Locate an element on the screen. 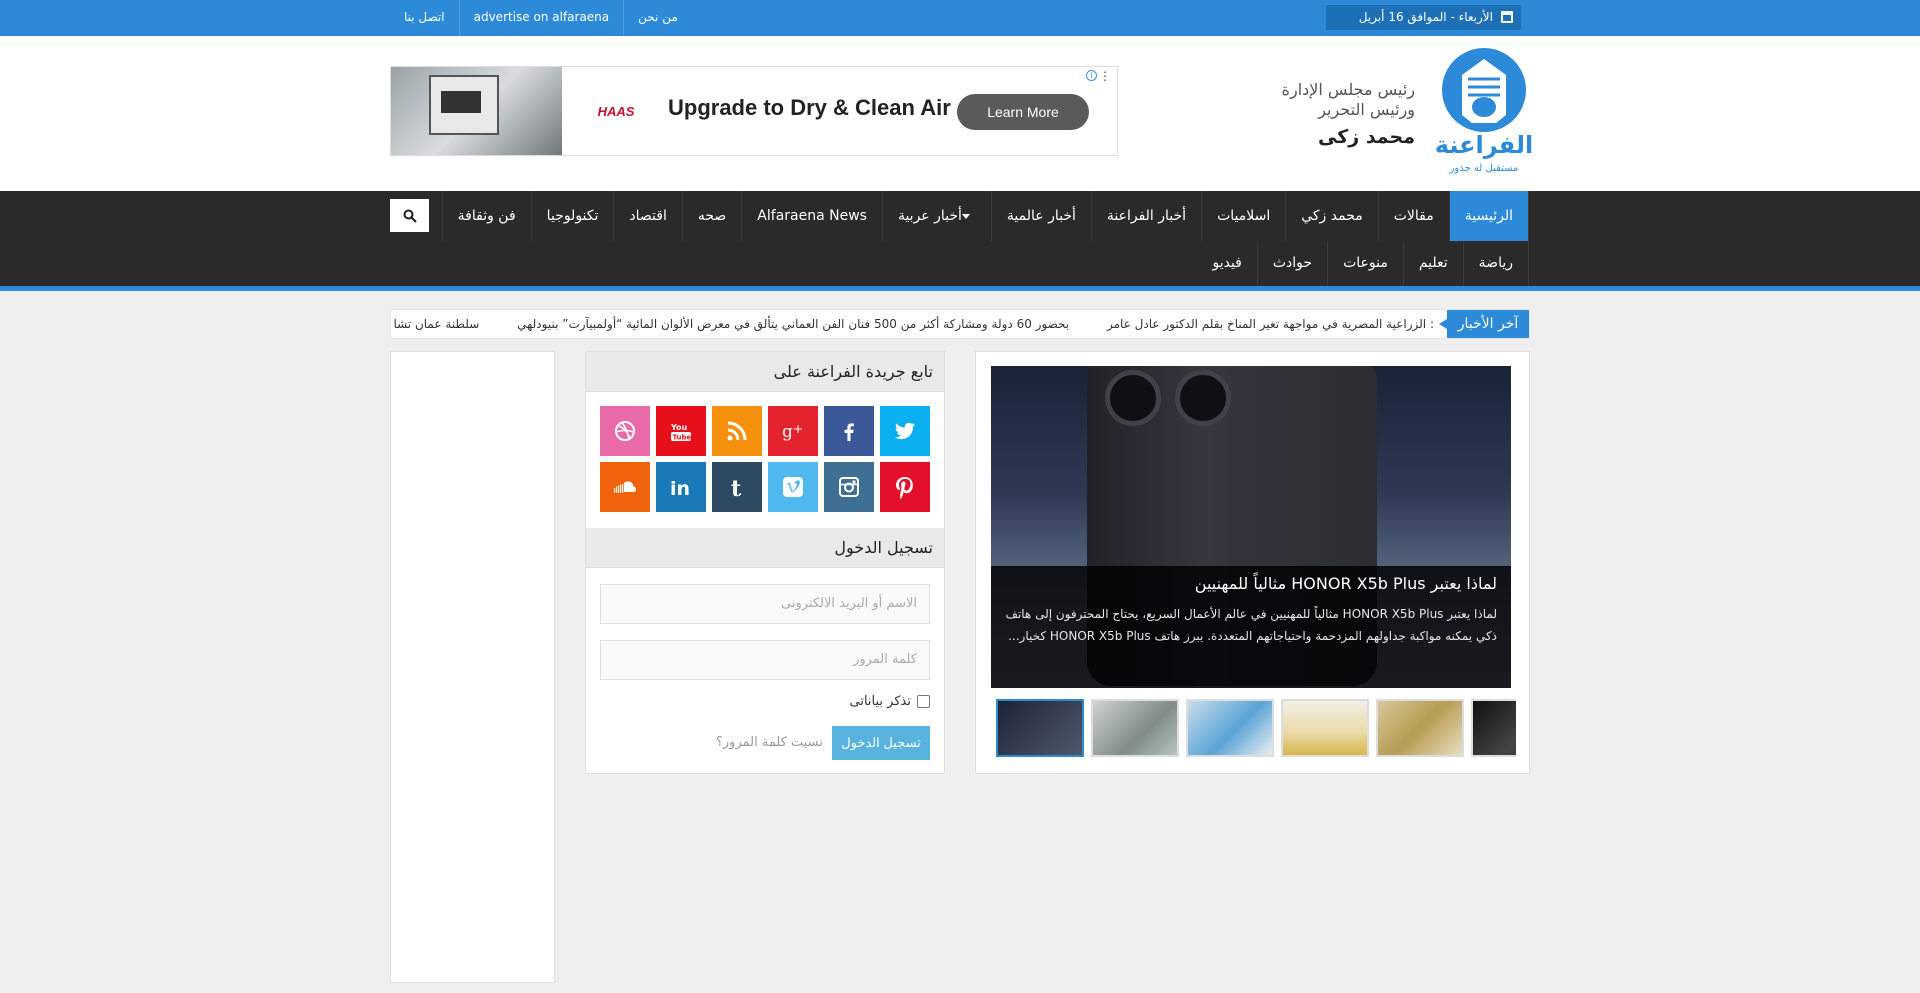 Image resolution: width=1920 pixels, height=993 pixels. login-section: تسجيل الدخول is located at coordinates (765, 548).